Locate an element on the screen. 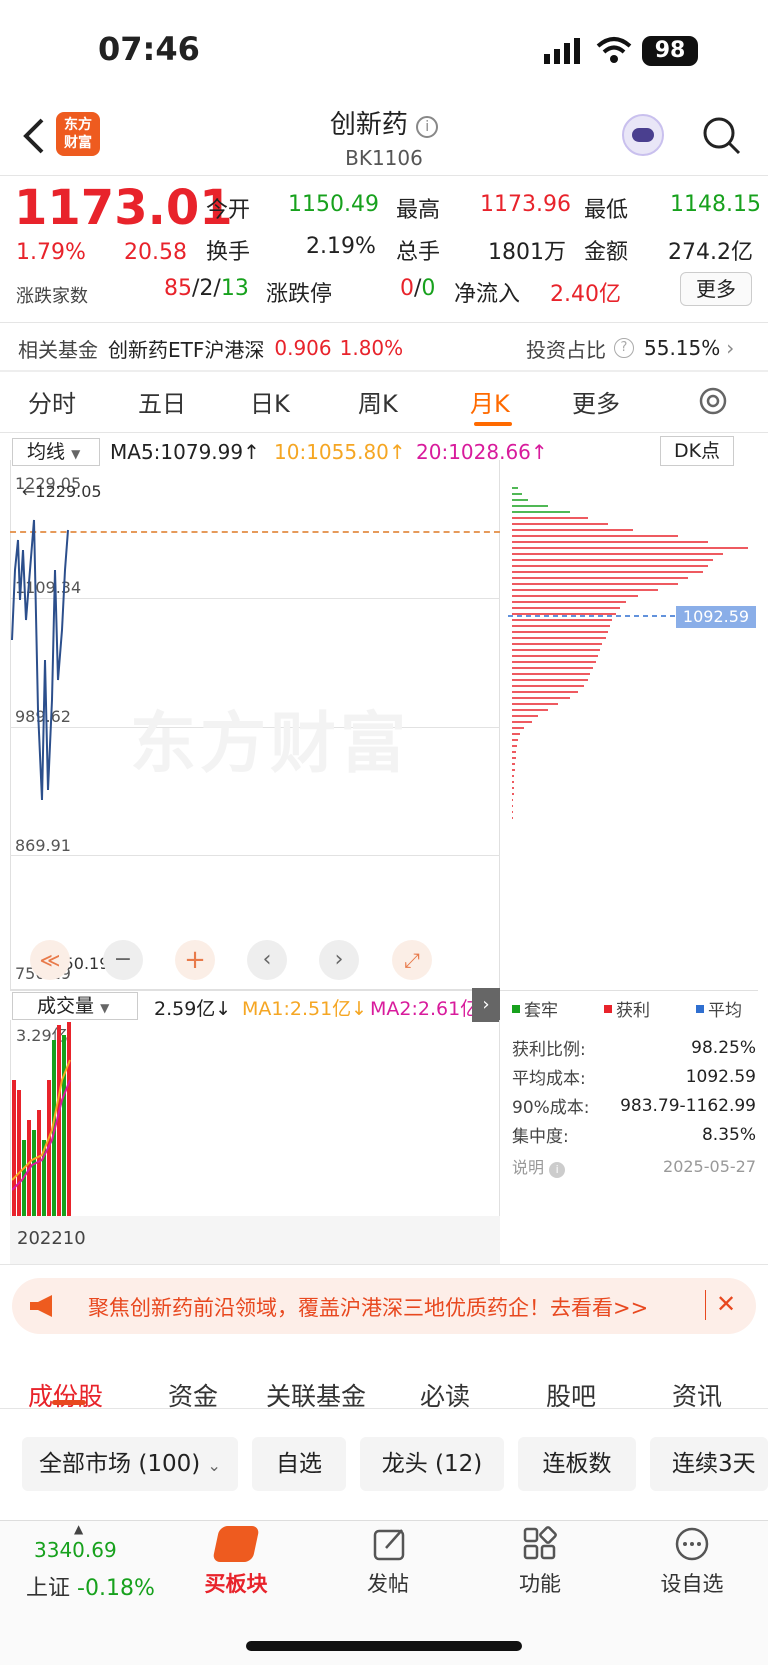 Image resolution: width=768 pixels, height=1665 pixels. pan-left-button: ‹ is located at coordinates (267, 960).